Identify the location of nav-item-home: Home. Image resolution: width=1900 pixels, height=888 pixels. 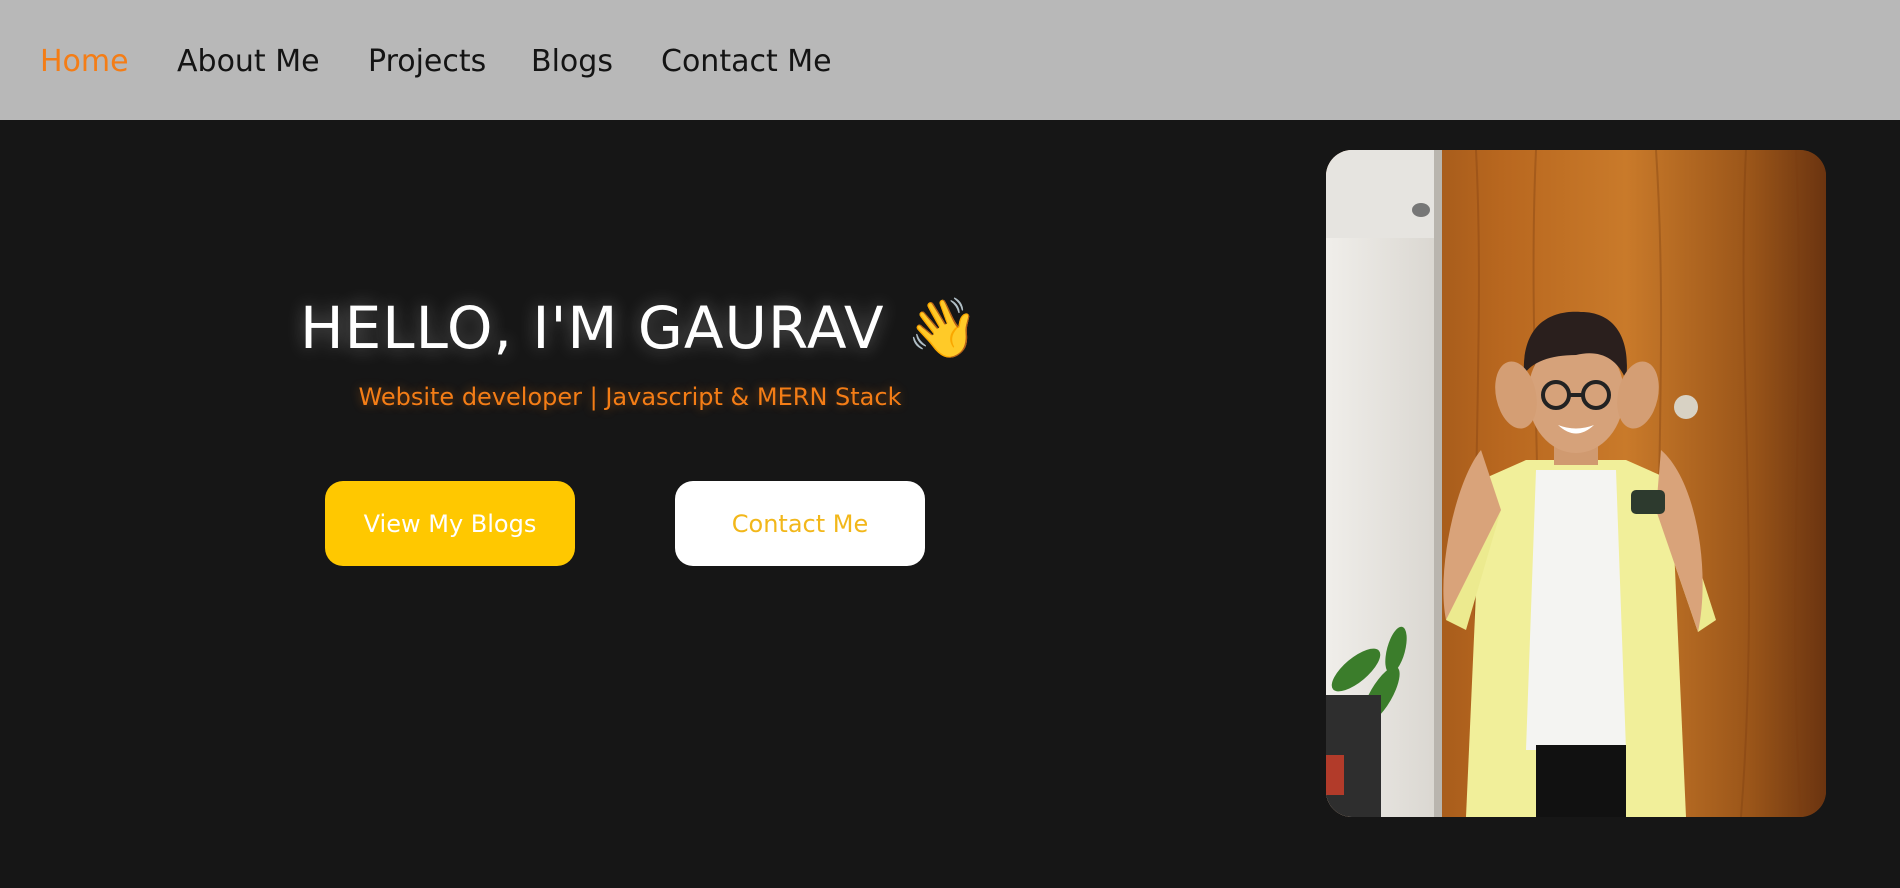
(84, 62).